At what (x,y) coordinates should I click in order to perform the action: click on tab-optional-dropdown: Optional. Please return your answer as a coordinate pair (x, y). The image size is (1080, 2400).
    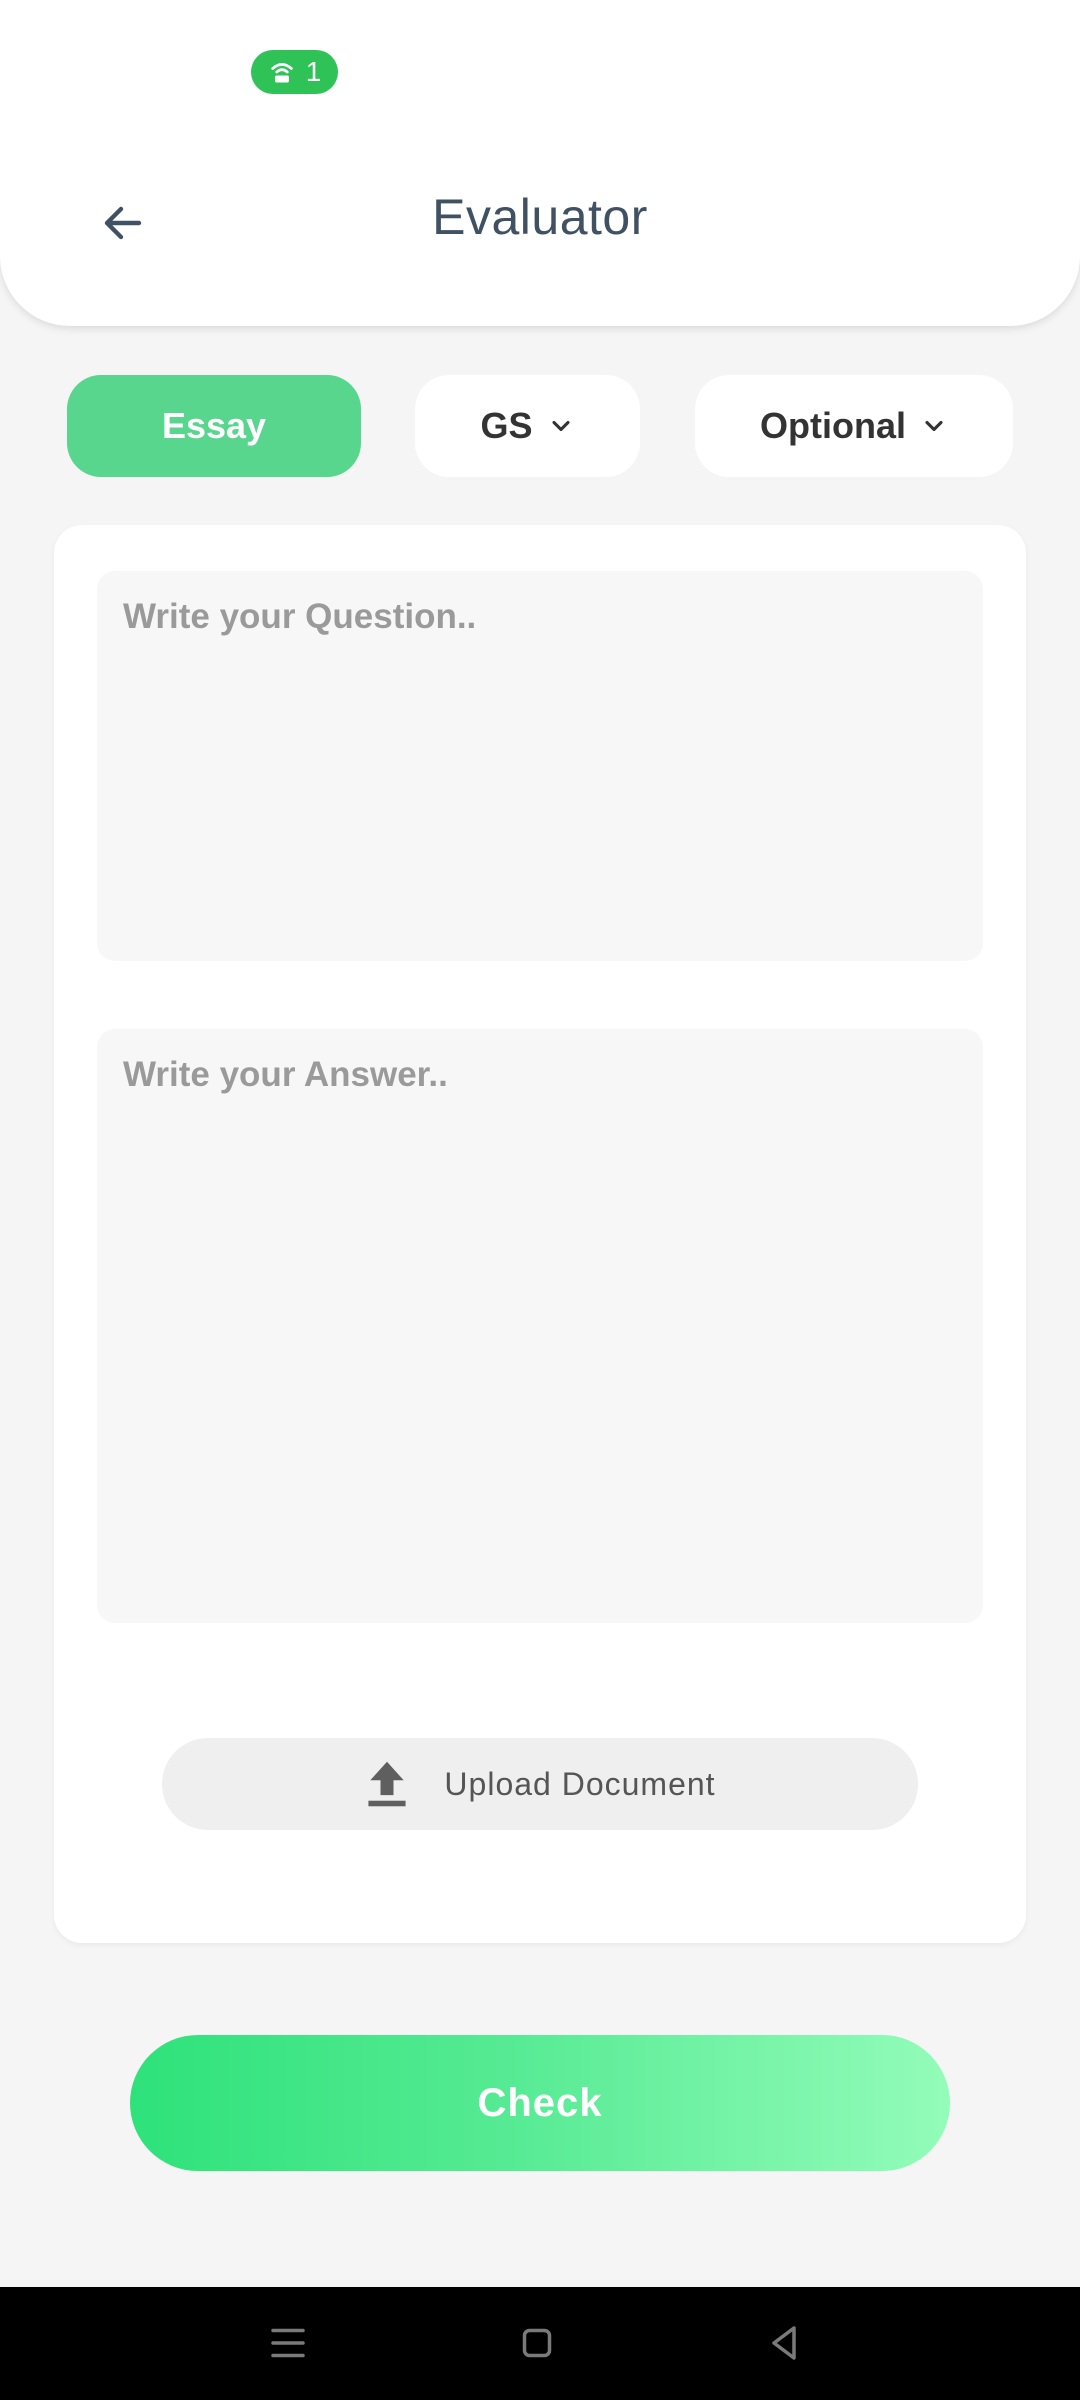
    Looking at the image, I should click on (854, 426).